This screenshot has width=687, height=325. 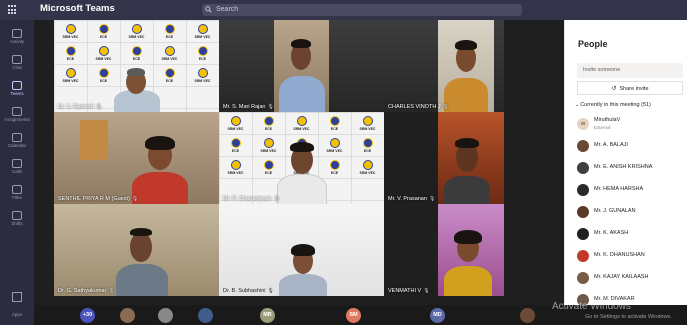 I want to click on list-item: Mr. J. GUNALAN, so click(x=632, y=213).